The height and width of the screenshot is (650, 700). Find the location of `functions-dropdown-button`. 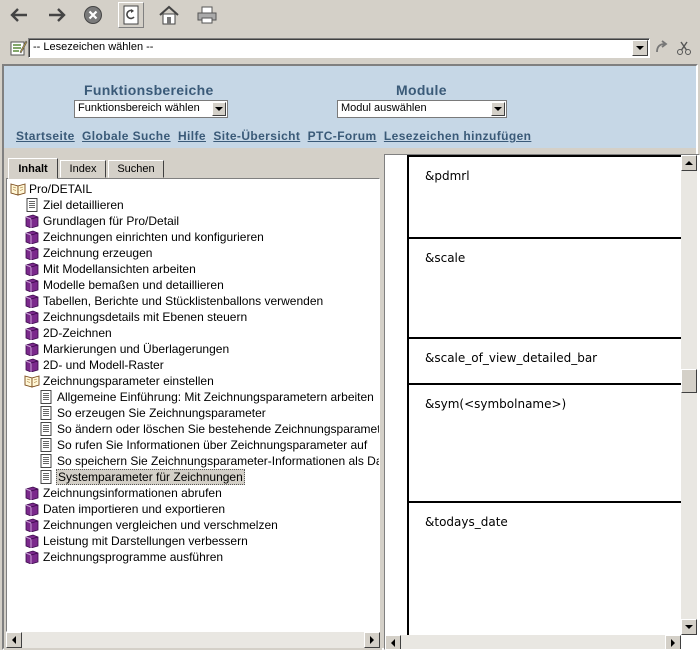

functions-dropdown-button is located at coordinates (219, 109).